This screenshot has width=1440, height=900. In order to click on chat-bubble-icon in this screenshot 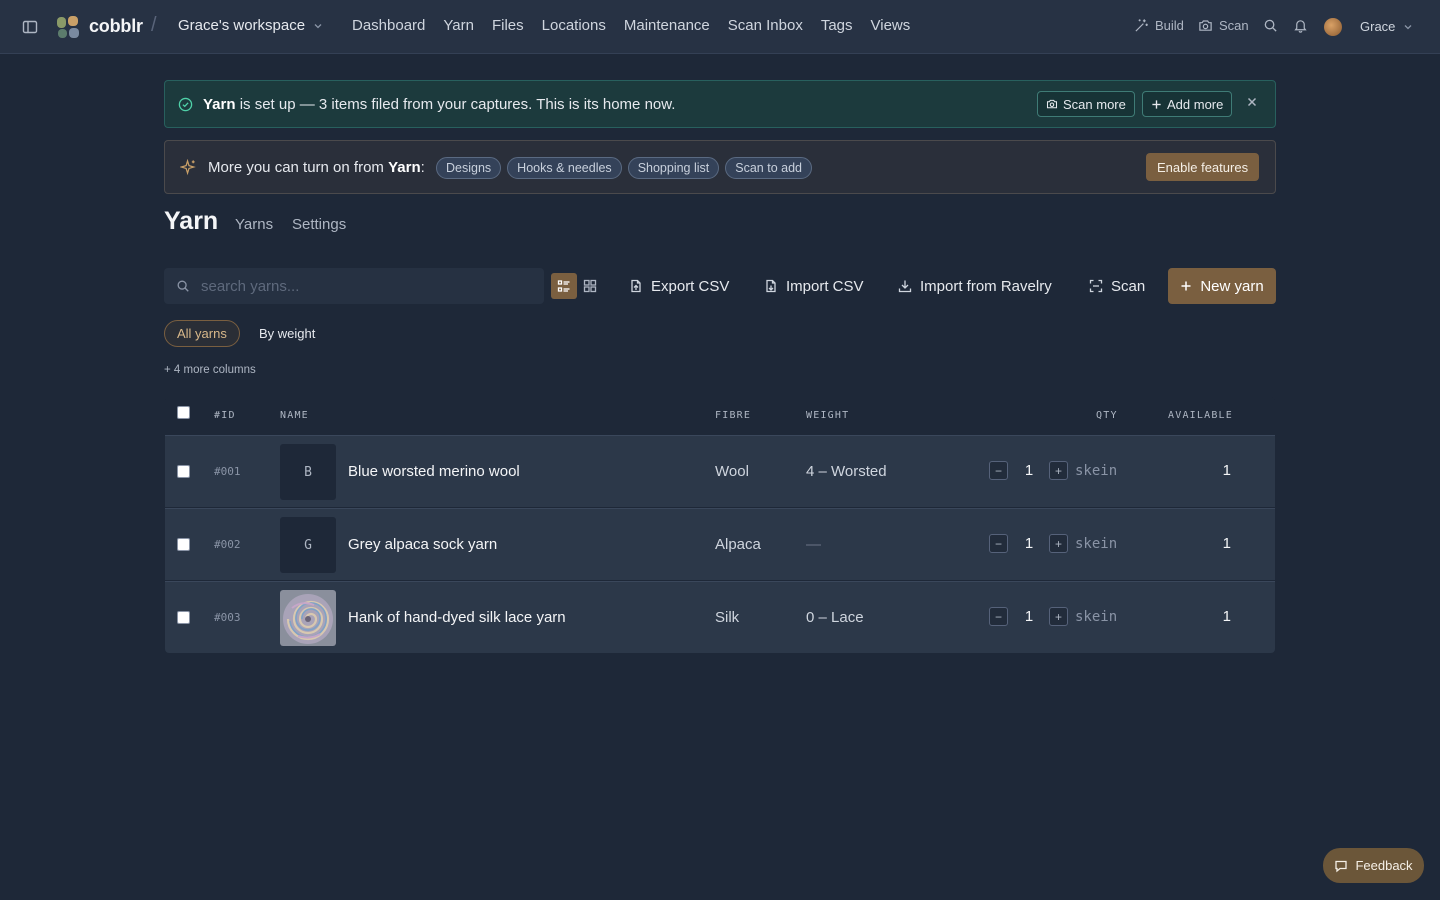, I will do `click(1341, 866)`.